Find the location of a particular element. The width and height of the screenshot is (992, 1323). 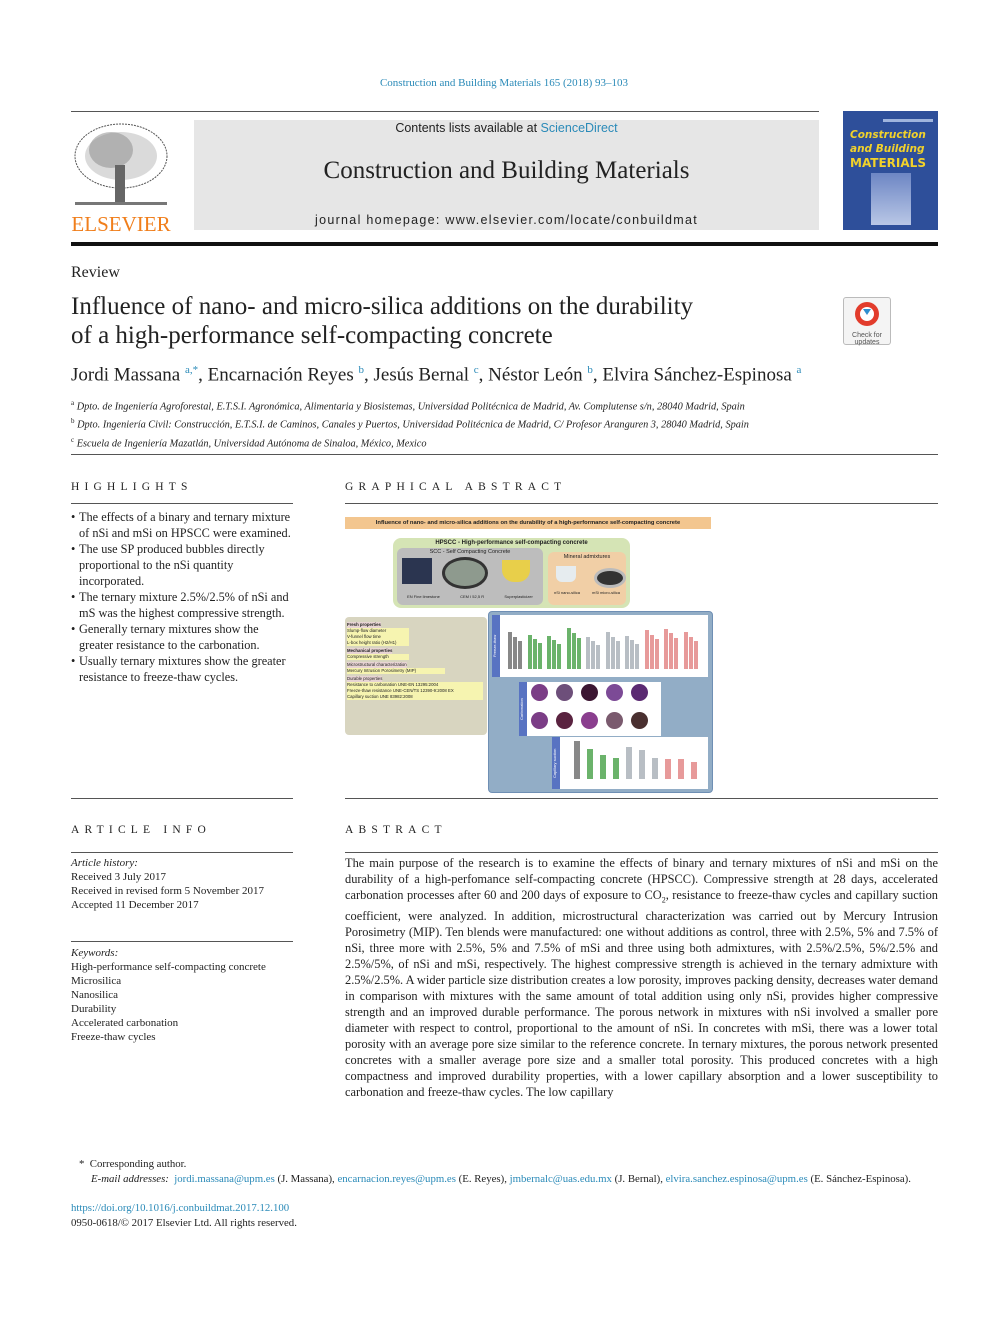

ga-scc-item: Superplasticizer is located at coordinates (518, 596).